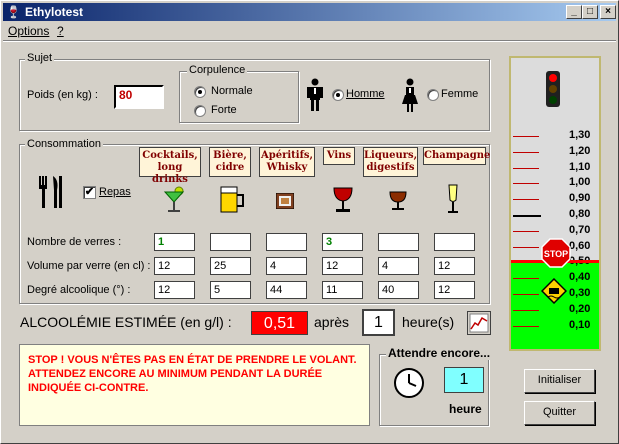  I want to click on gauge-label: 0,40, so click(580, 277).